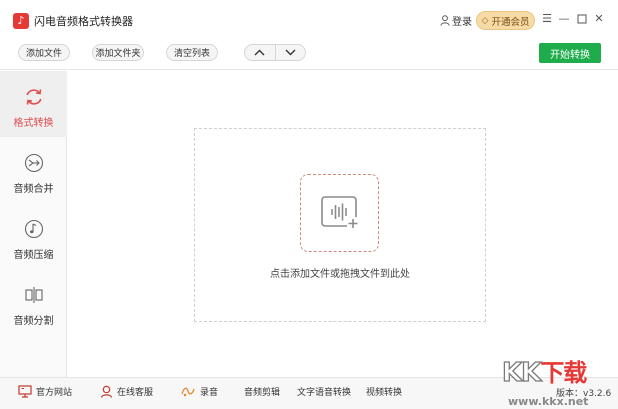 The width and height of the screenshot is (618, 409). Describe the element at coordinates (544, 372) in the screenshot. I see `watermark-logo: KK下载` at that location.